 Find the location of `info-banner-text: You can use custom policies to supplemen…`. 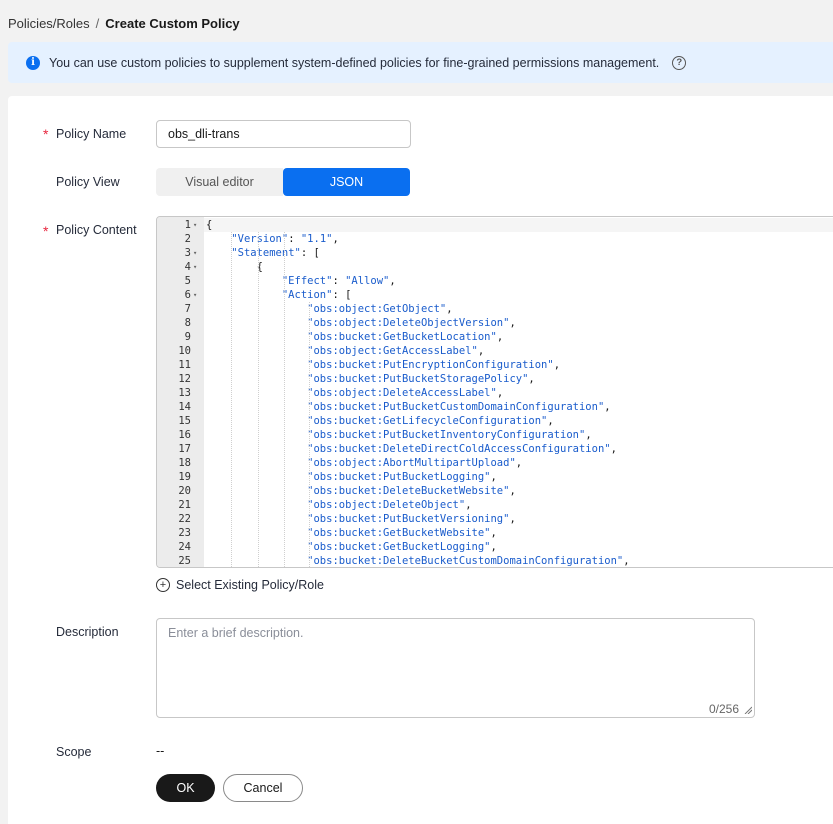

info-banner-text: You can use custom policies to supplemen… is located at coordinates (354, 62).